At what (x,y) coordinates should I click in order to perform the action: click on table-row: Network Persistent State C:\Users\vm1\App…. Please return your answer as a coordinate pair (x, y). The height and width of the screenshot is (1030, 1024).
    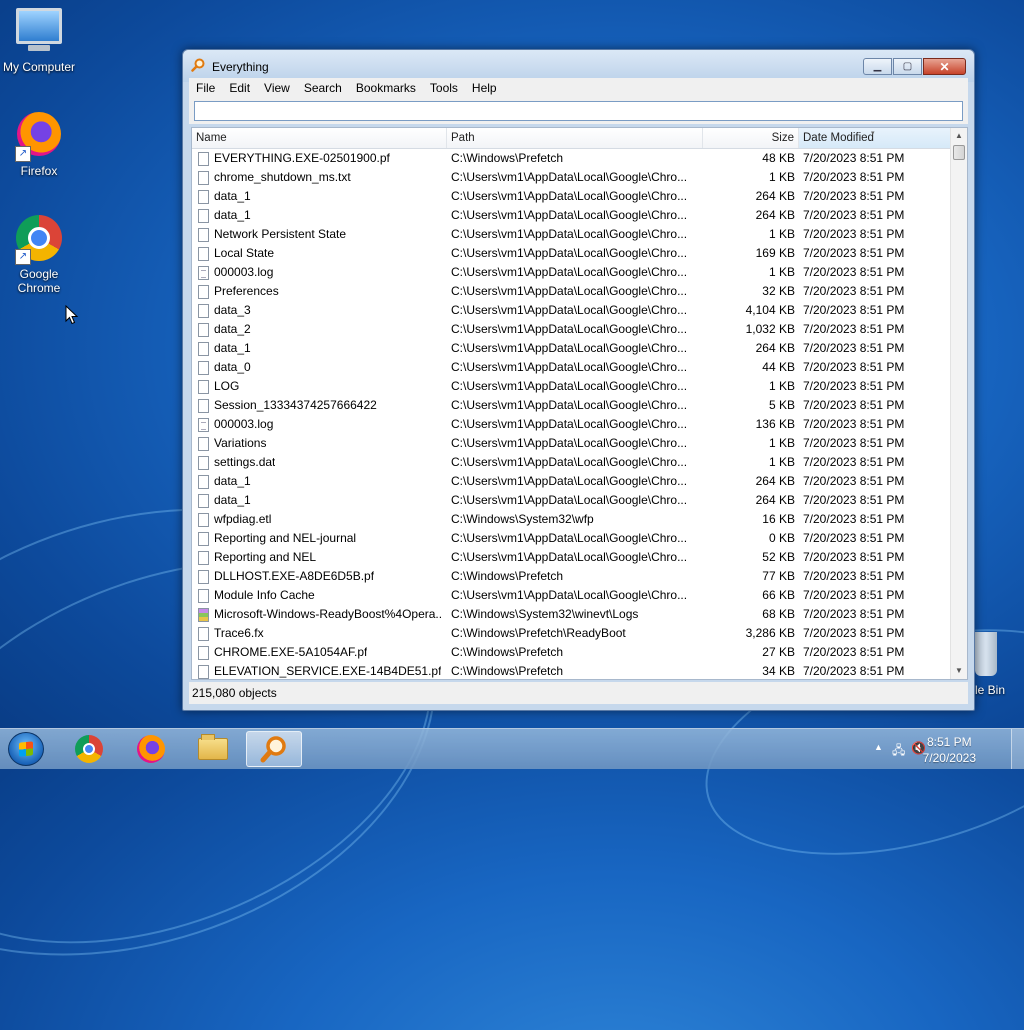
    Looking at the image, I should click on (572, 234).